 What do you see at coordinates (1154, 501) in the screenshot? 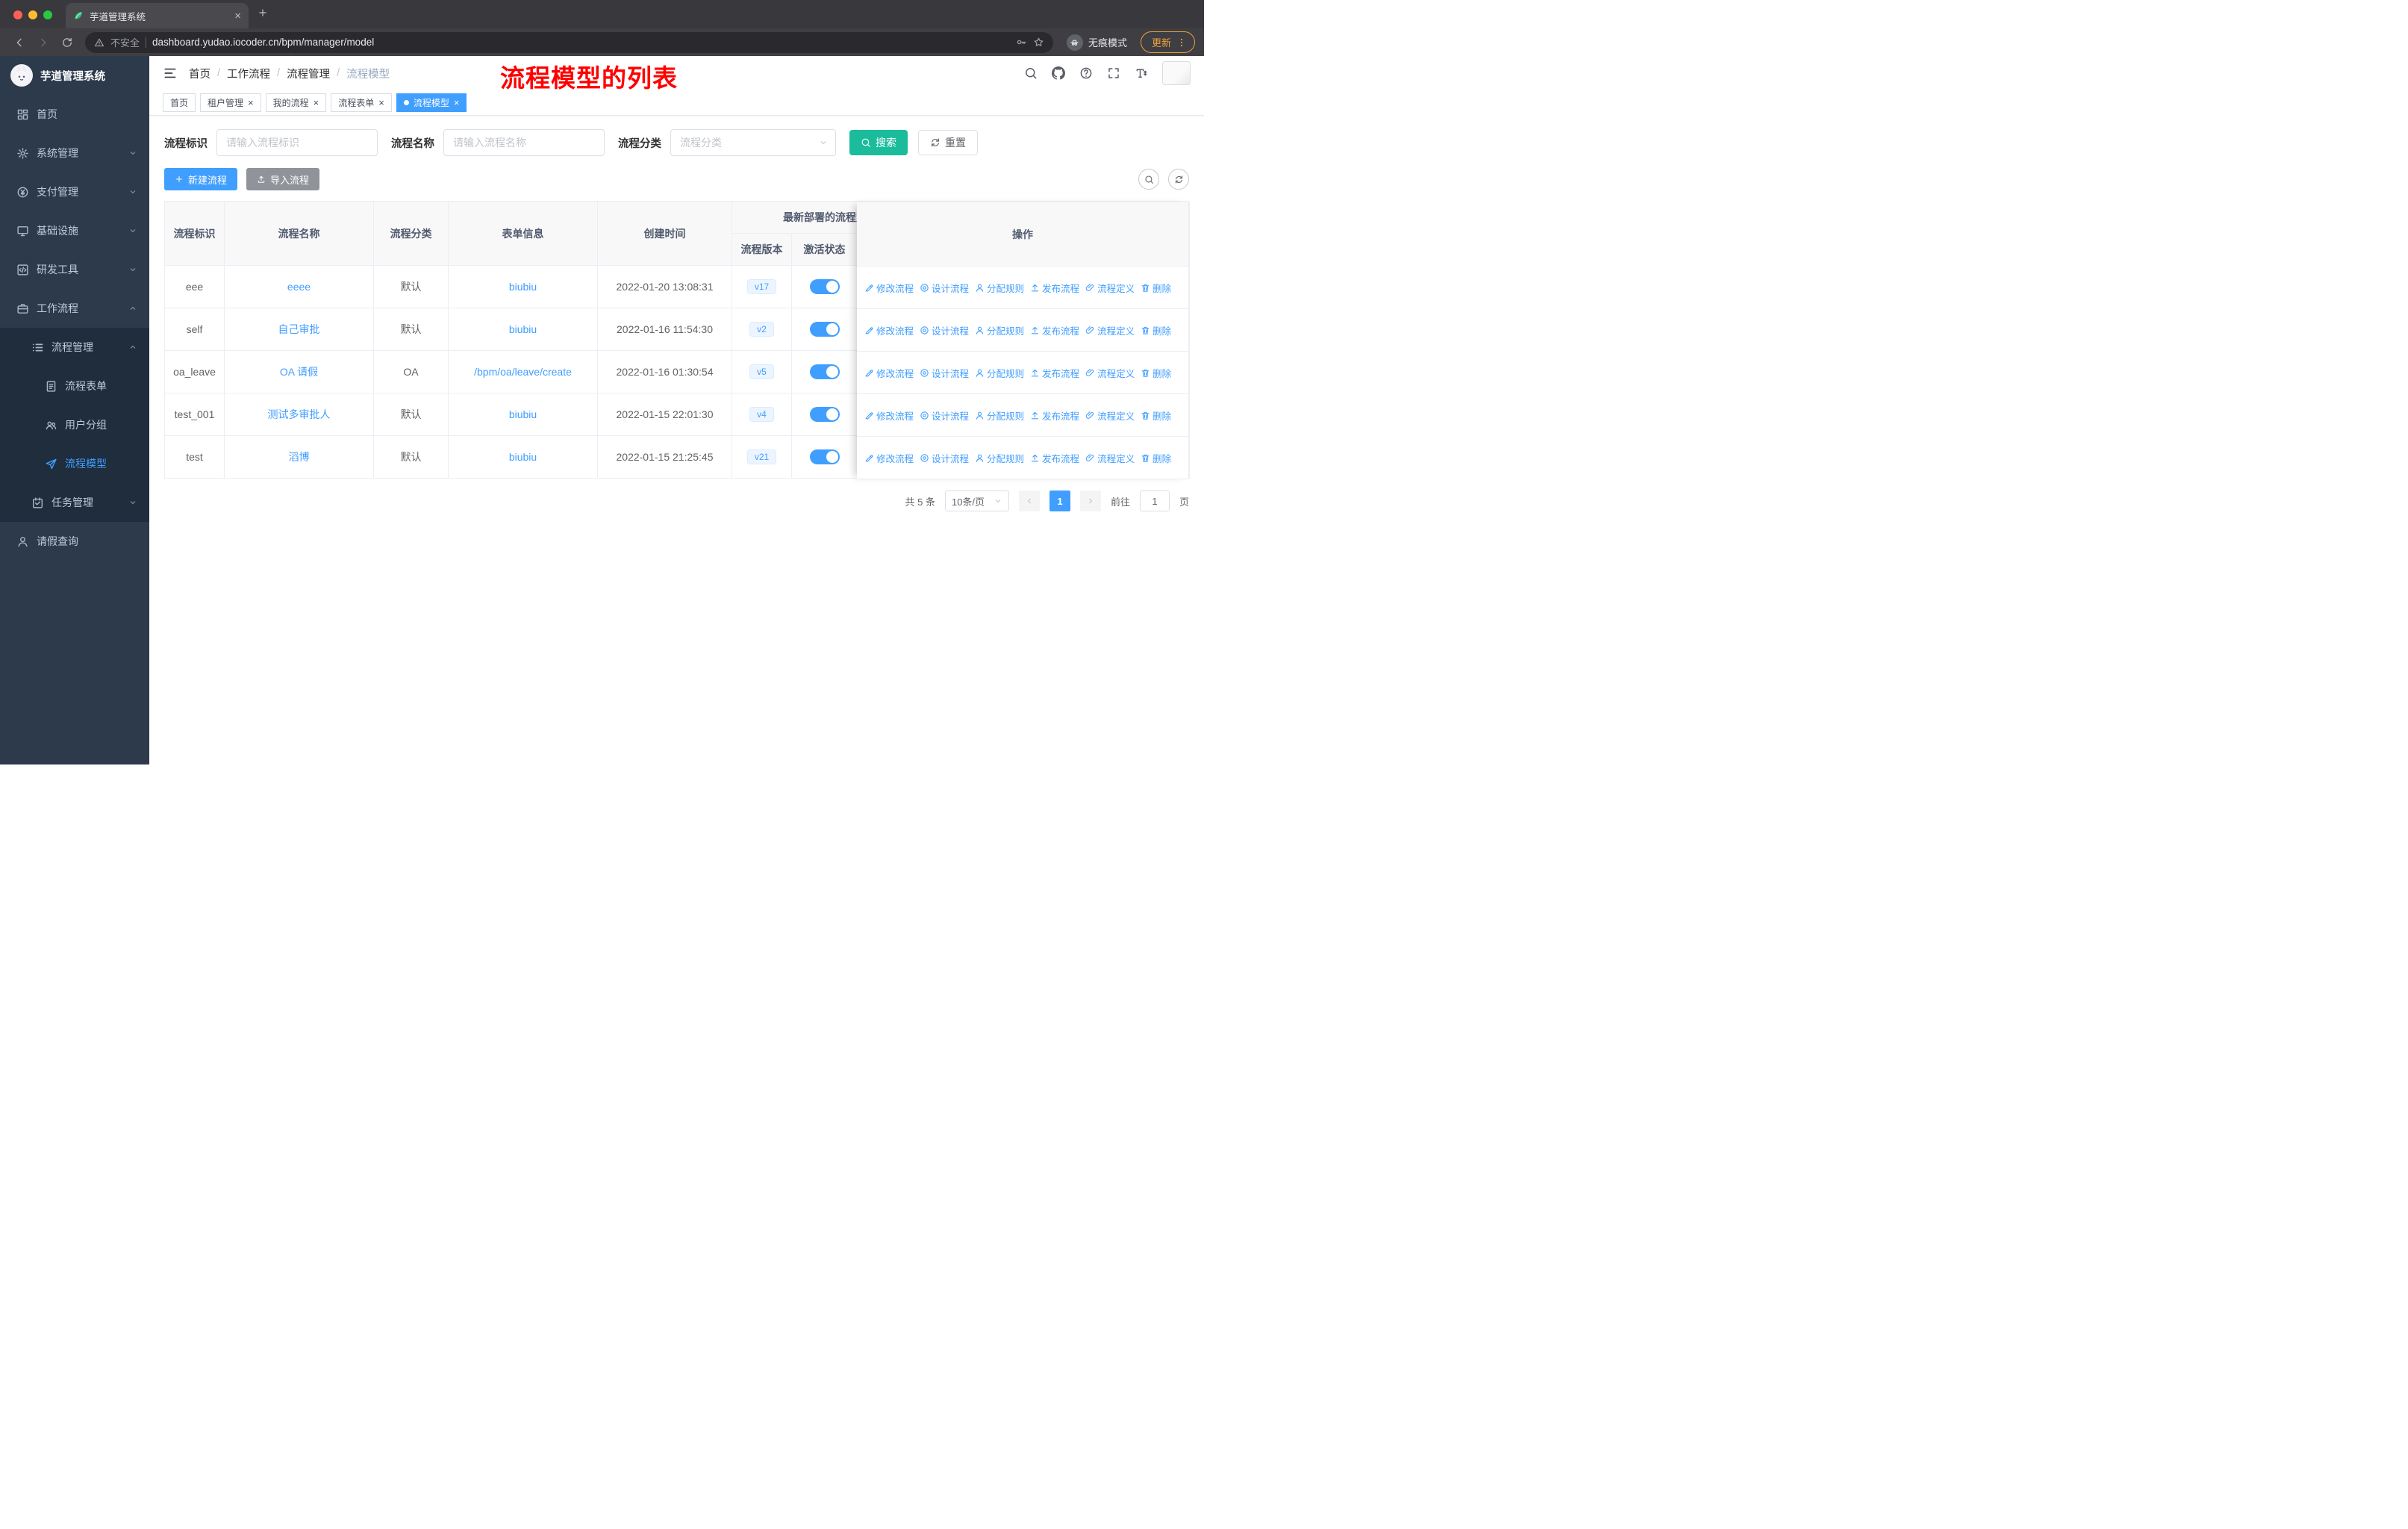
I see `goto-page-input` at bounding box center [1154, 501].